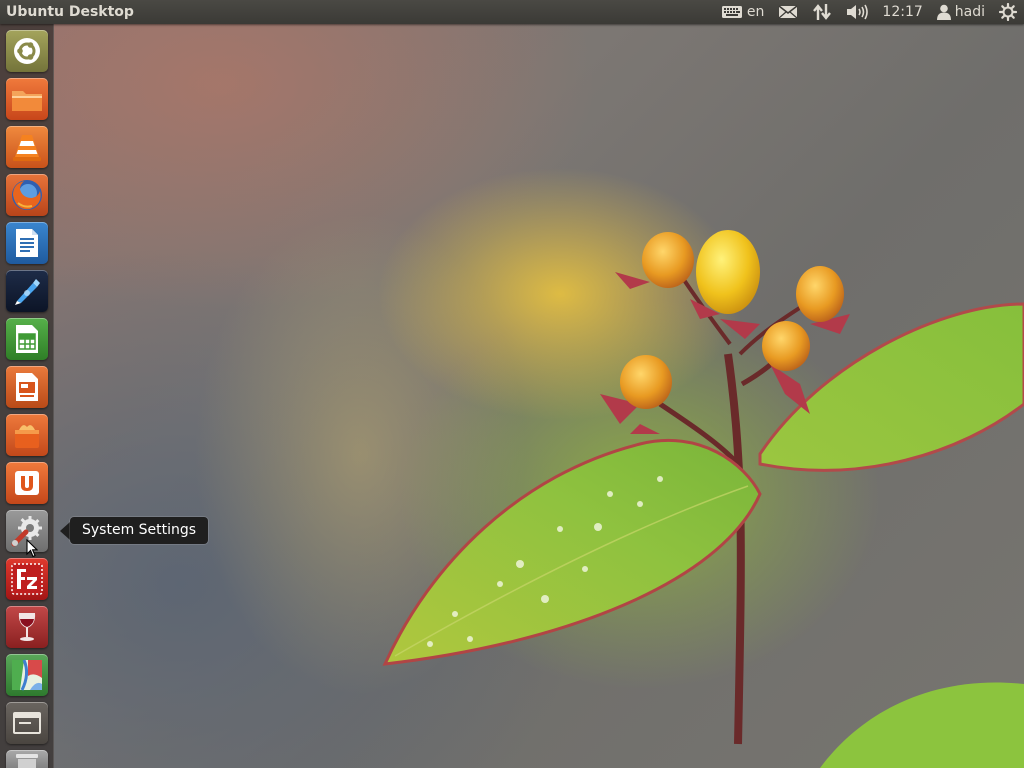 Image resolution: width=1024 pixels, height=768 pixels. I want to click on launcher-firefox, so click(27, 195).